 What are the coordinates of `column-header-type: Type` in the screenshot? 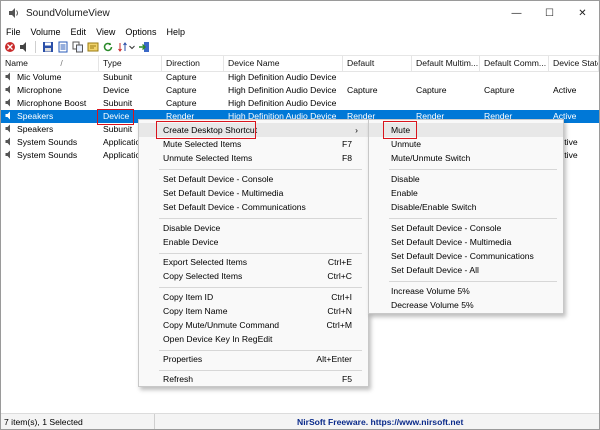 It's located at (130, 63).